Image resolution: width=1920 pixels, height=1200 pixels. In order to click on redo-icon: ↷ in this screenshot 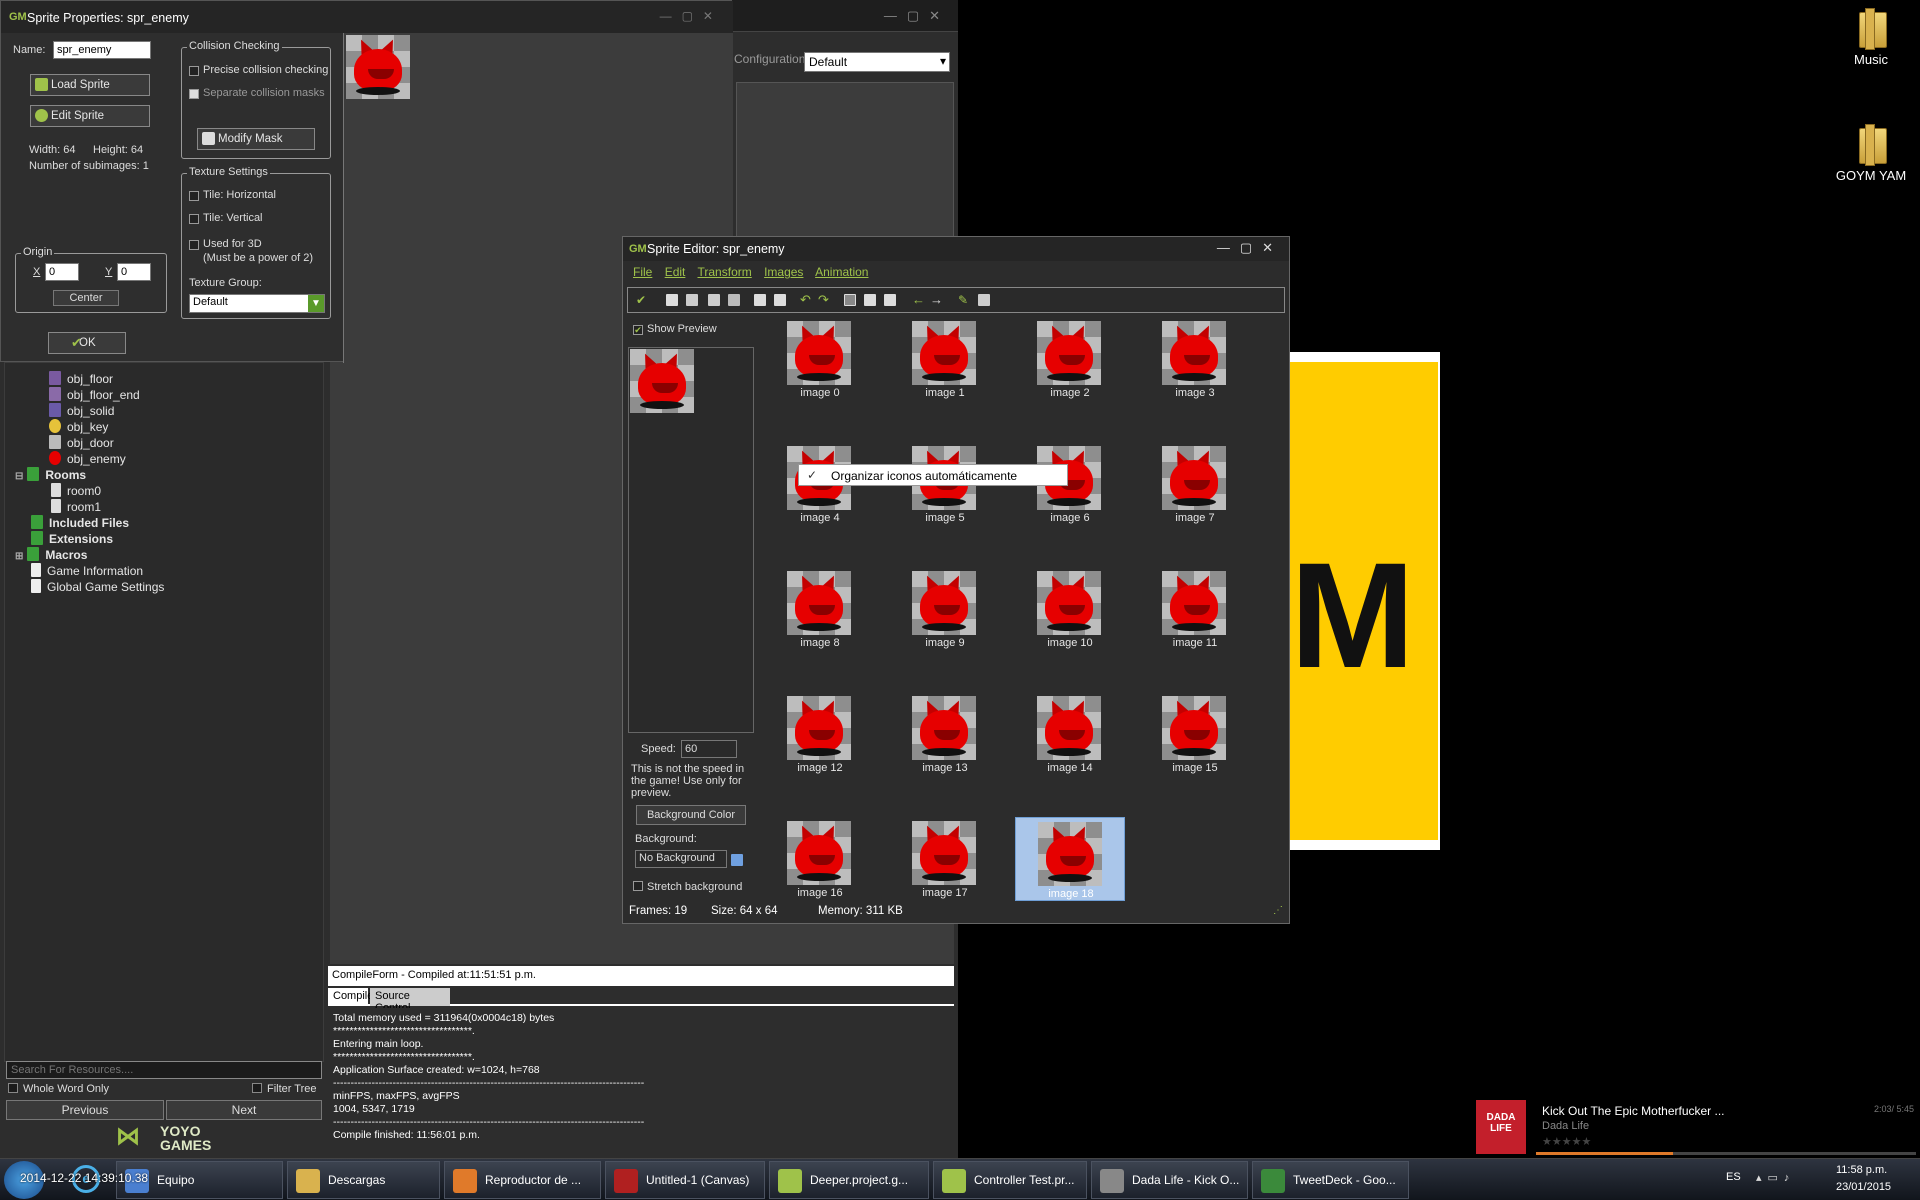, I will do `click(824, 299)`.